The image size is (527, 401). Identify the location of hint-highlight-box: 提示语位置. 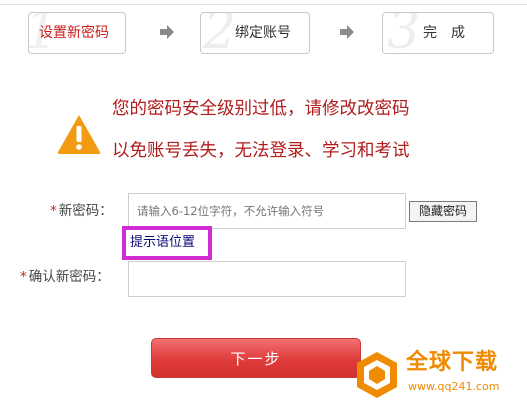
(167, 243).